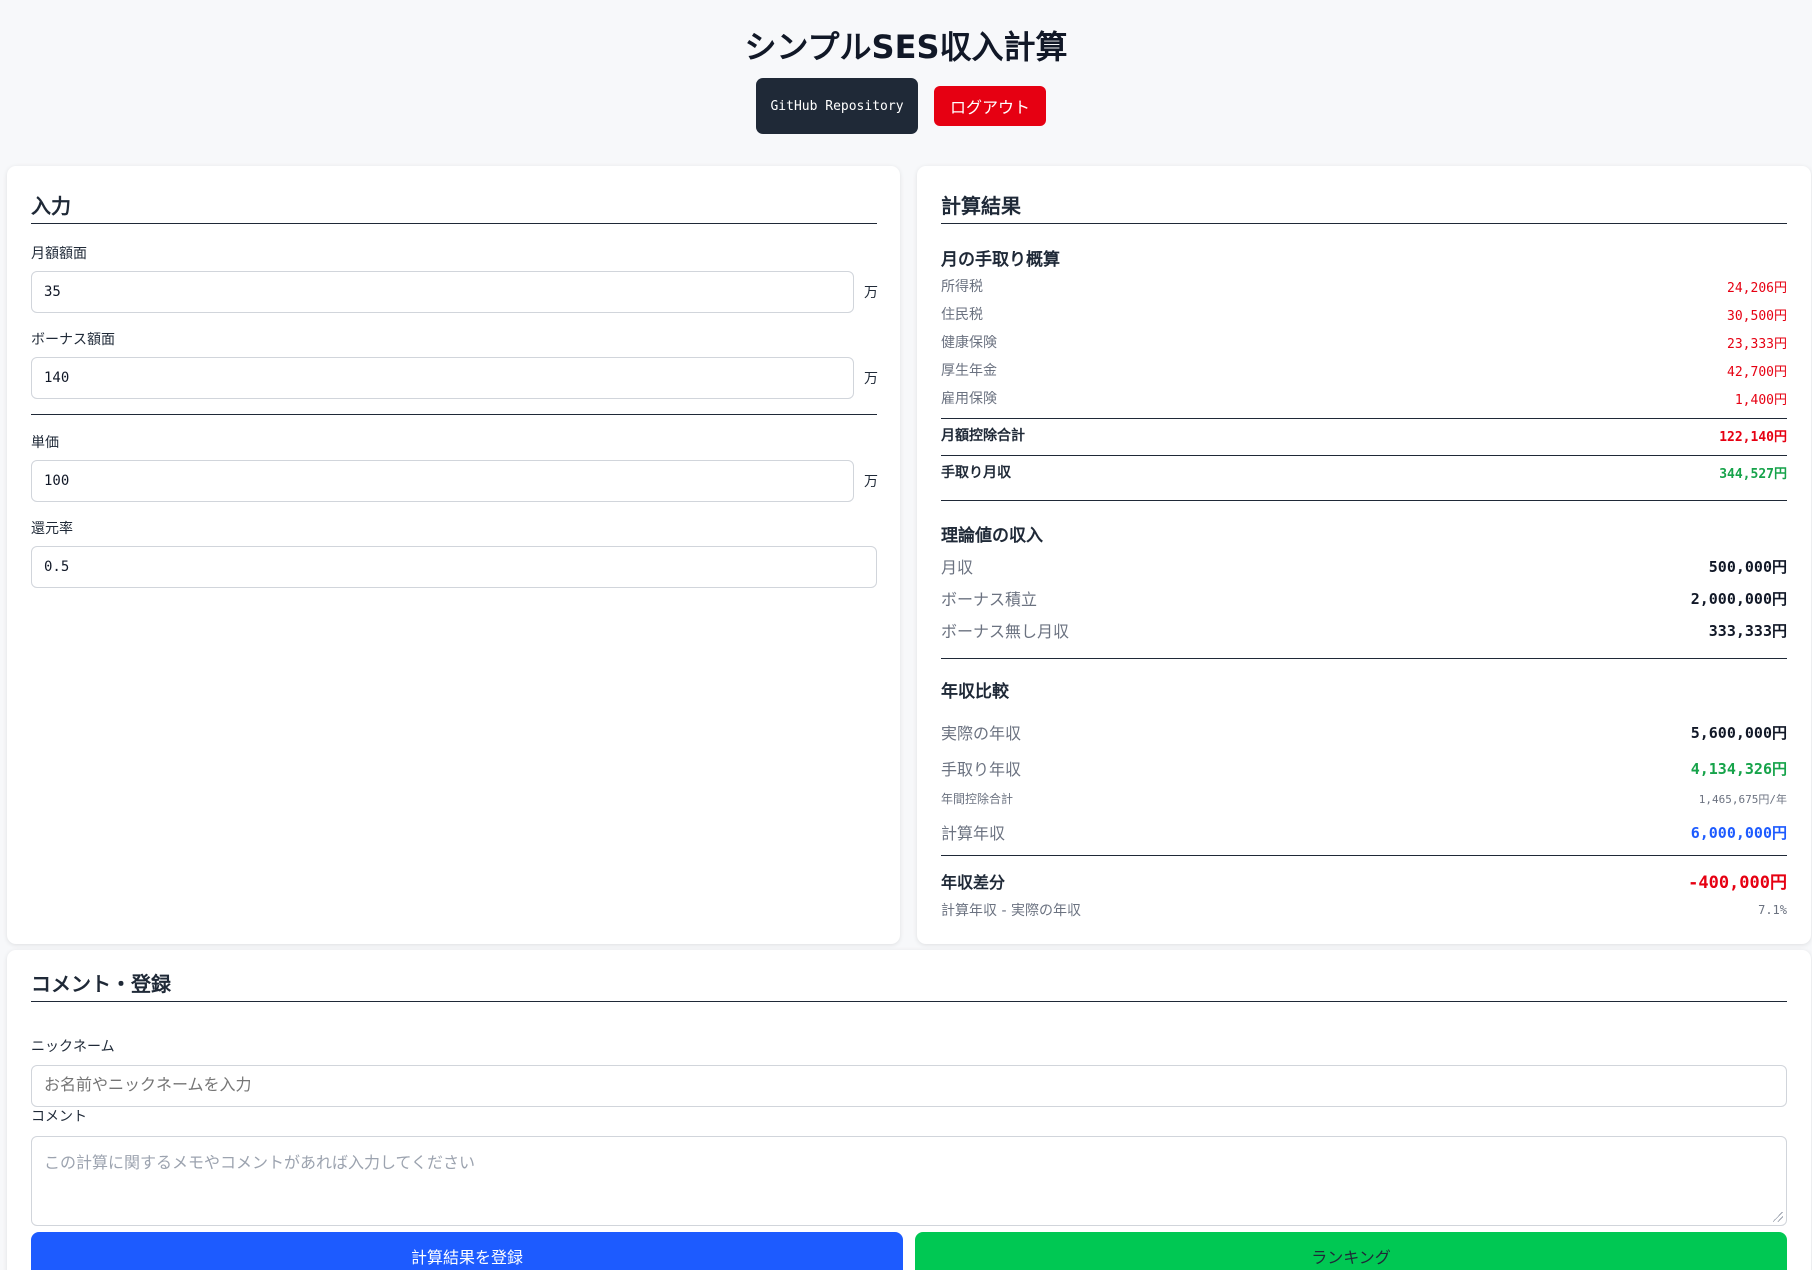 This screenshot has height=1270, width=1812. What do you see at coordinates (1364, 418) in the screenshot?
I see `deduction-divider` at bounding box center [1364, 418].